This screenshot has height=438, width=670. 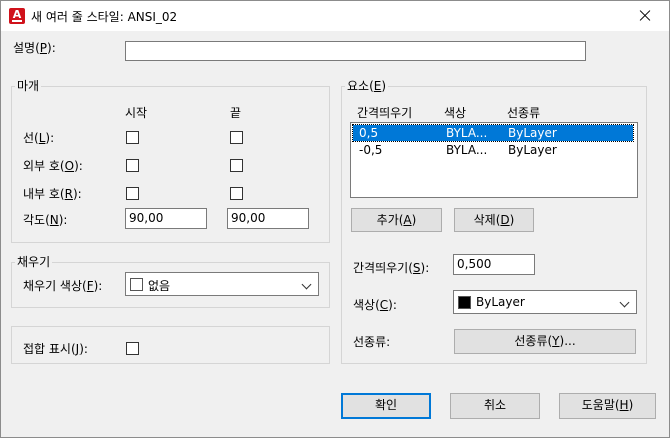 I want to click on inner-arc-label: 내부 호(R):, so click(x=52, y=194).